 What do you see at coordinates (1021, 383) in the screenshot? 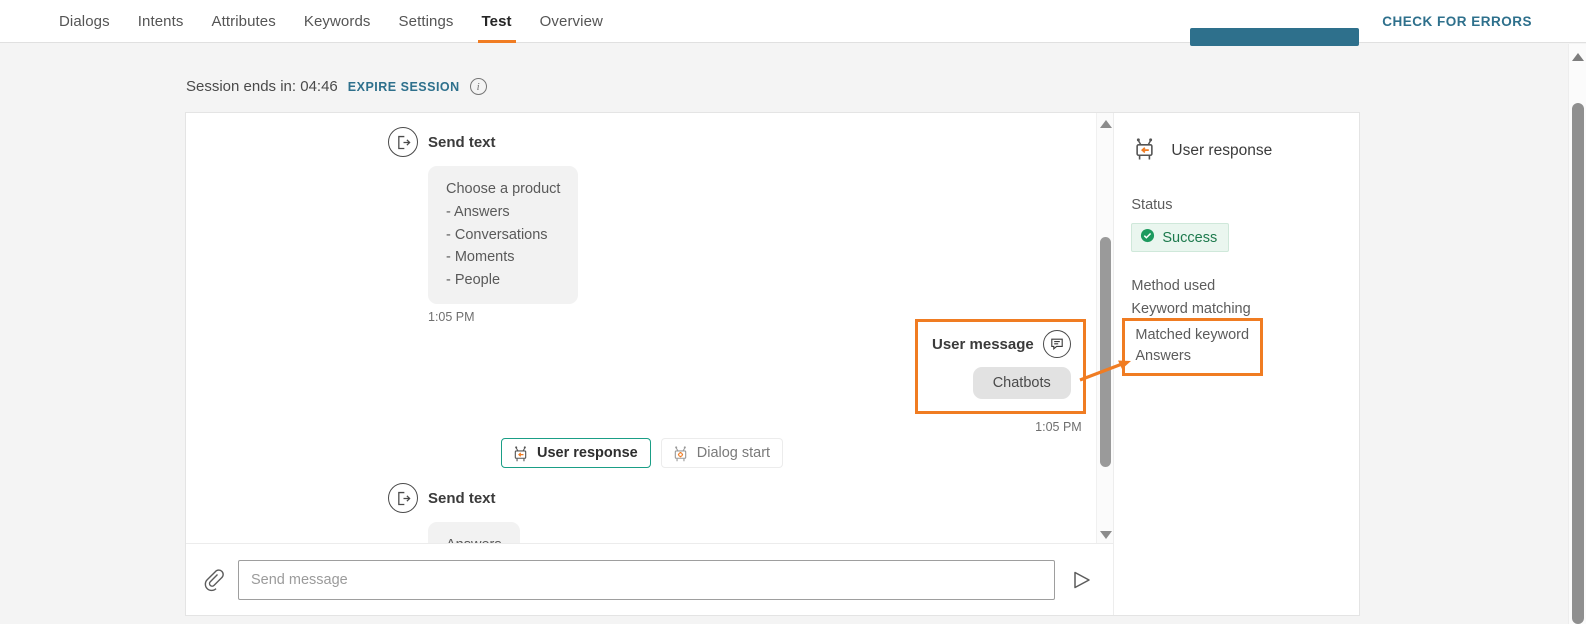
I see `user-message-bubble: Chatbots` at bounding box center [1021, 383].